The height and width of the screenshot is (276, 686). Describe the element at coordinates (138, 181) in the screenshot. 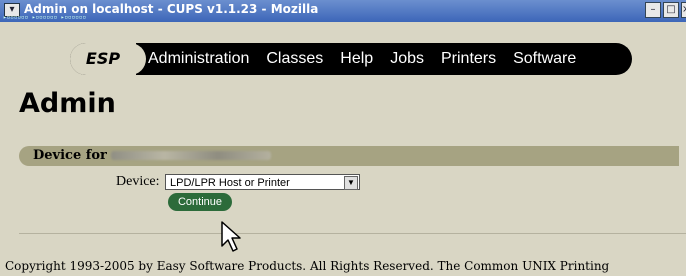

I see `device-field-label: Device:` at that location.